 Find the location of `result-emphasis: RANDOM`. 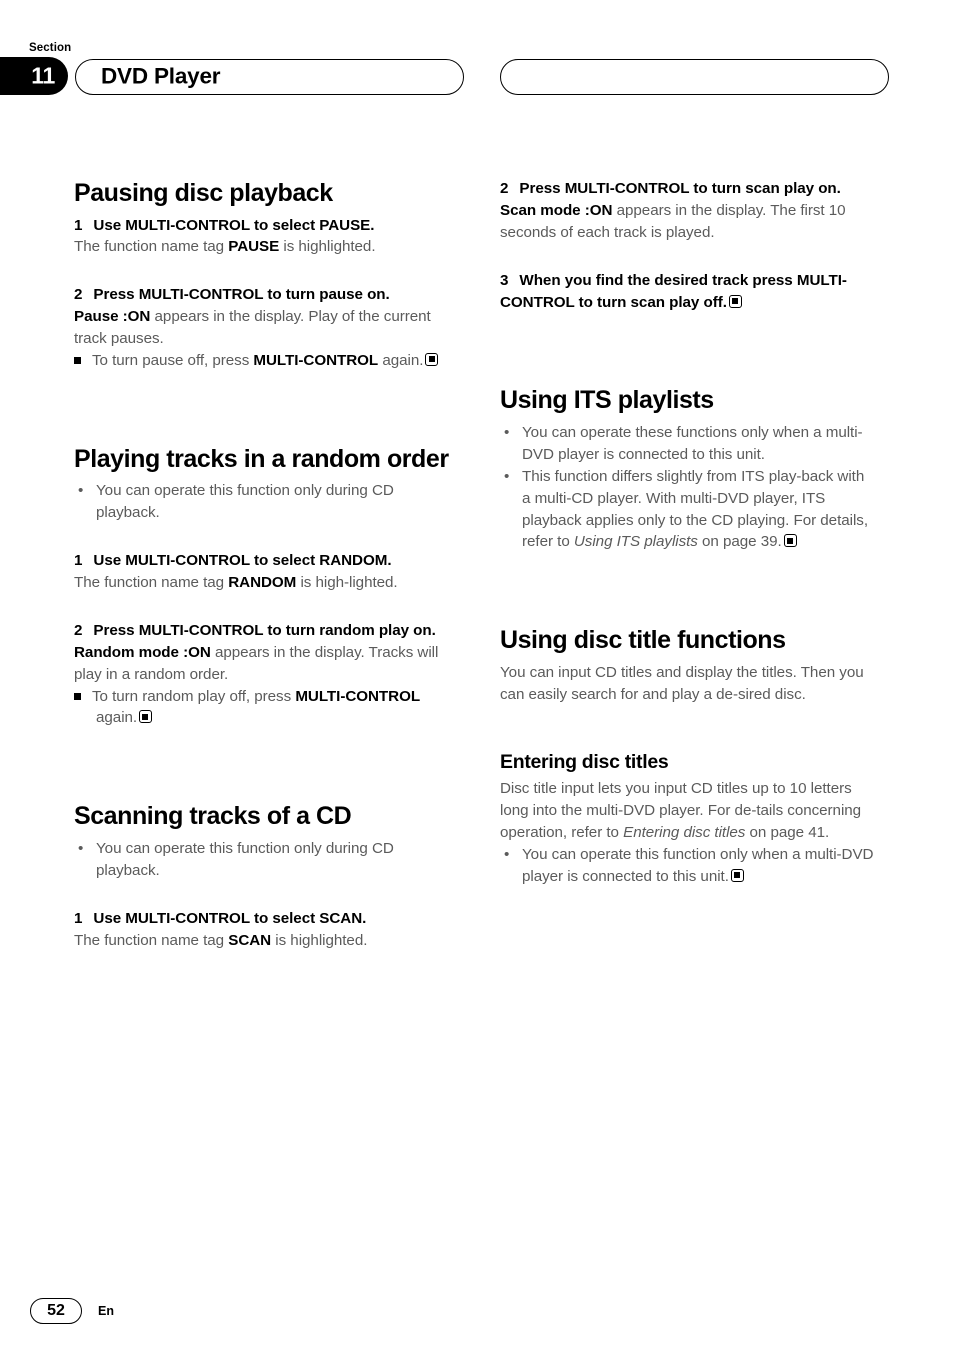

result-emphasis: RANDOM is located at coordinates (262, 583).